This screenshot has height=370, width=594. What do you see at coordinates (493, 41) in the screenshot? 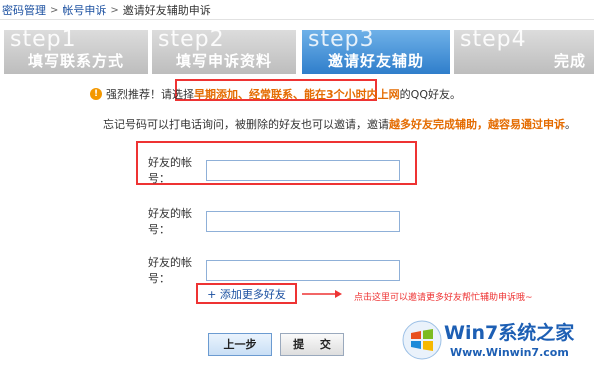
I see `step-number: step4` at bounding box center [493, 41].